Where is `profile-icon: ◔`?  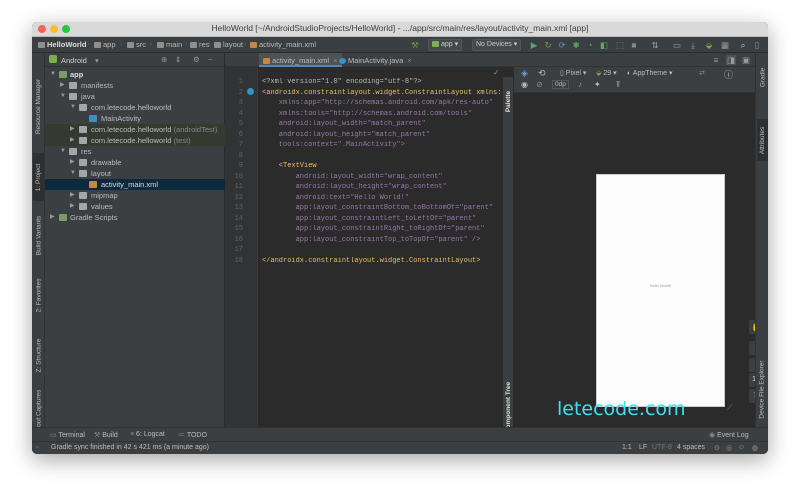 profile-icon: ◔ is located at coordinates (590, 45).